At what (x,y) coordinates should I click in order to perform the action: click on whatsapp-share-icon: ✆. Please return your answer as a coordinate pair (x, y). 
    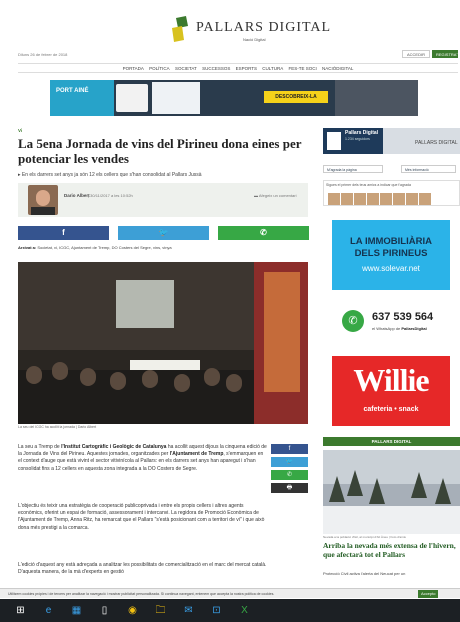
    Looking at the image, I should click on (289, 475).